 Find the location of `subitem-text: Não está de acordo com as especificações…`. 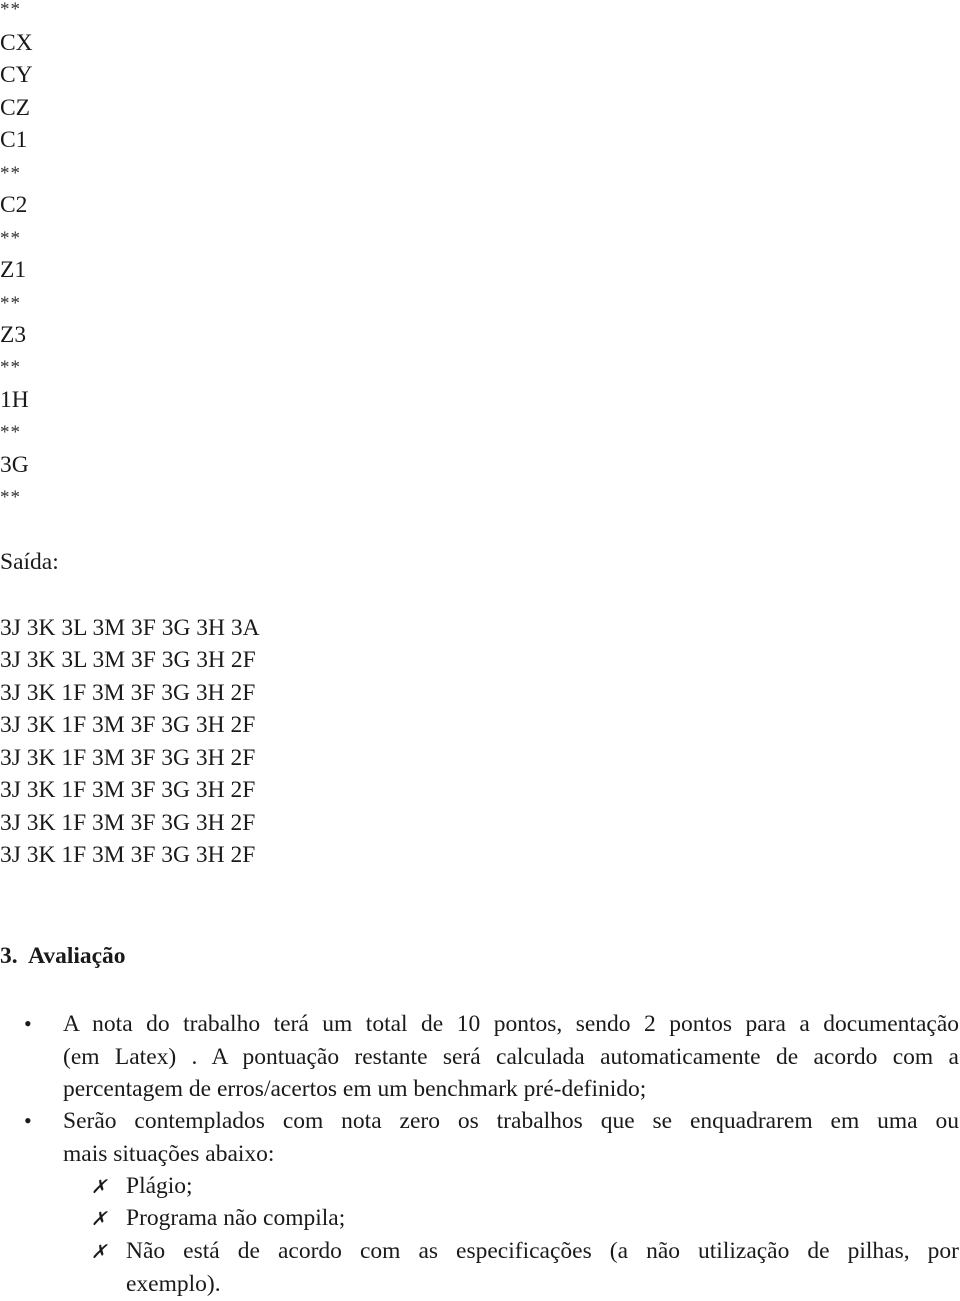

subitem-text: Não está de acordo com as especificações… is located at coordinates (542, 1267).